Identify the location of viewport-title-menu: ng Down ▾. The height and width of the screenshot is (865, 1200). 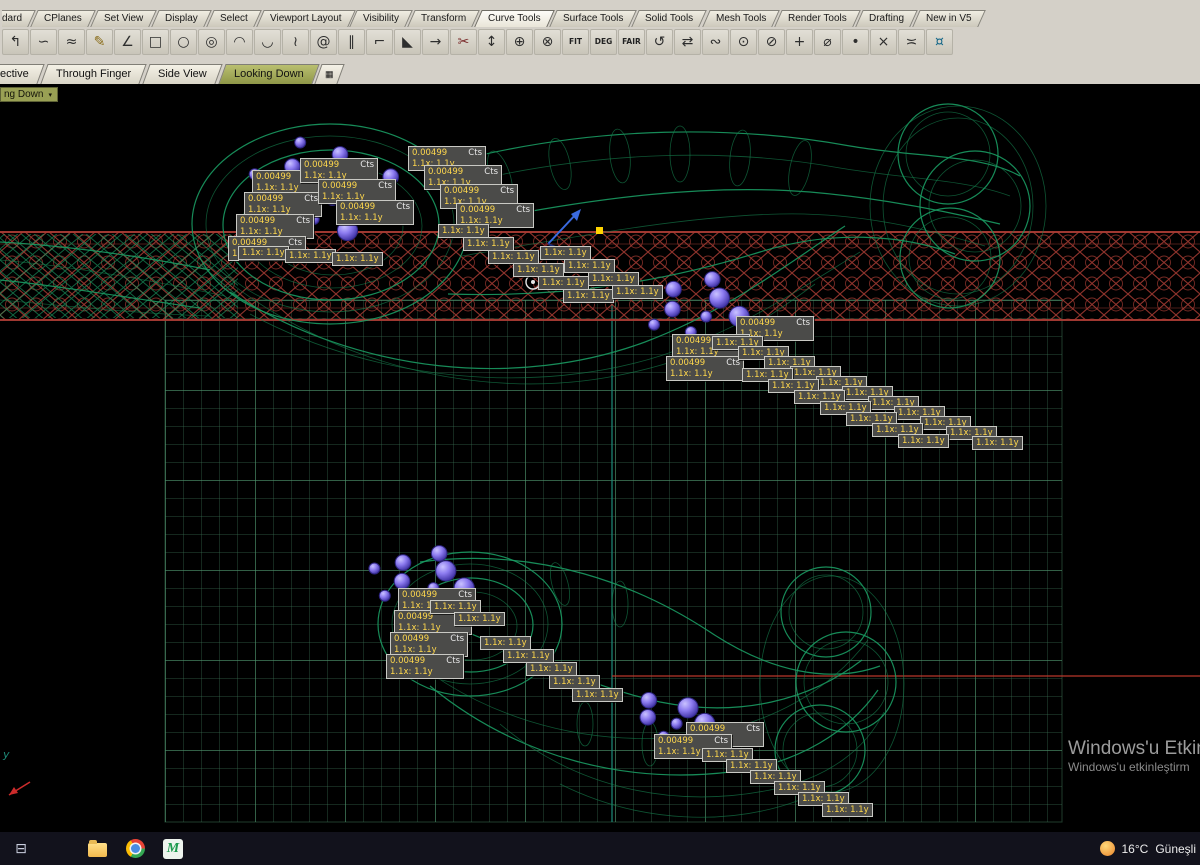
(29, 94).